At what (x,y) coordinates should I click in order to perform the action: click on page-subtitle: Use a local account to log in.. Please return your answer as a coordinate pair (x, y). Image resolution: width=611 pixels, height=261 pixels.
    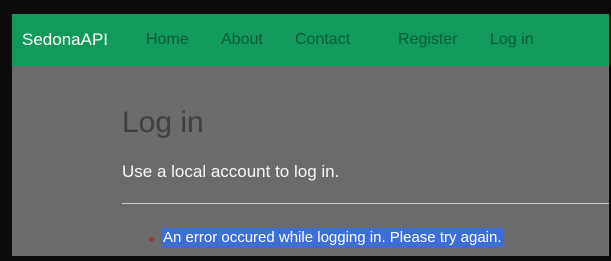
    Looking at the image, I should click on (231, 171).